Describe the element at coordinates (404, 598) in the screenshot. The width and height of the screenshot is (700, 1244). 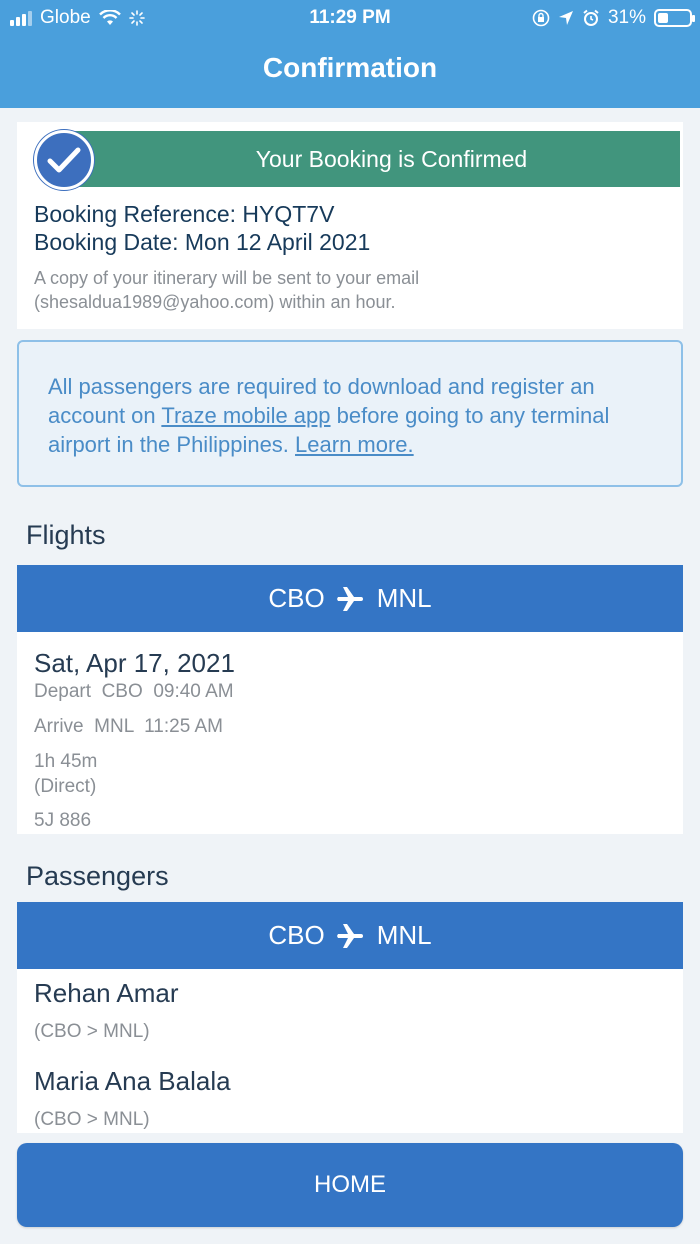
I see `flight-destination: MNL` at that location.